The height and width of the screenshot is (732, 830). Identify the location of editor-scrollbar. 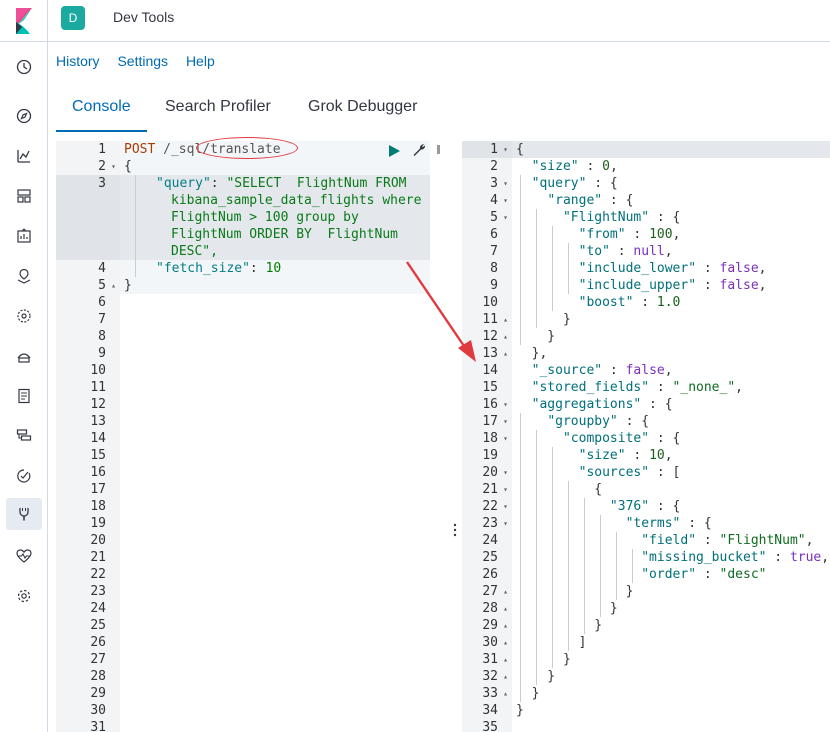
(438, 149).